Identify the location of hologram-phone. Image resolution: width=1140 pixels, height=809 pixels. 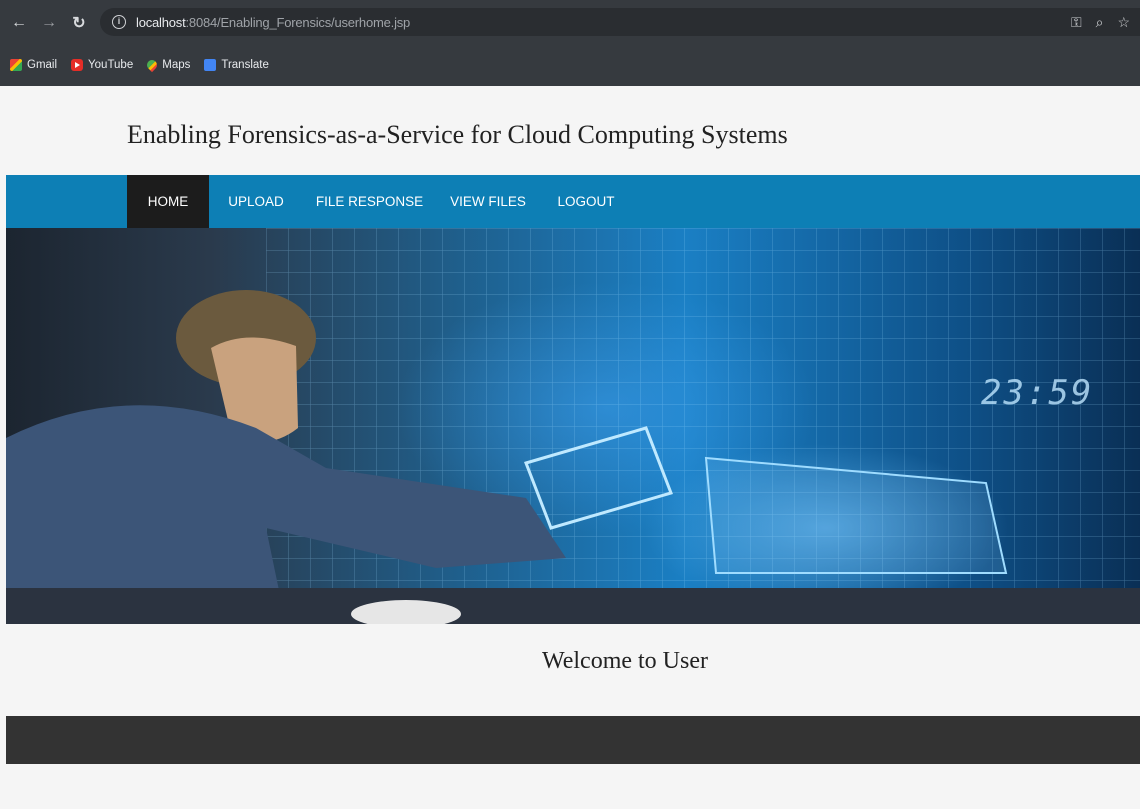
(598, 478).